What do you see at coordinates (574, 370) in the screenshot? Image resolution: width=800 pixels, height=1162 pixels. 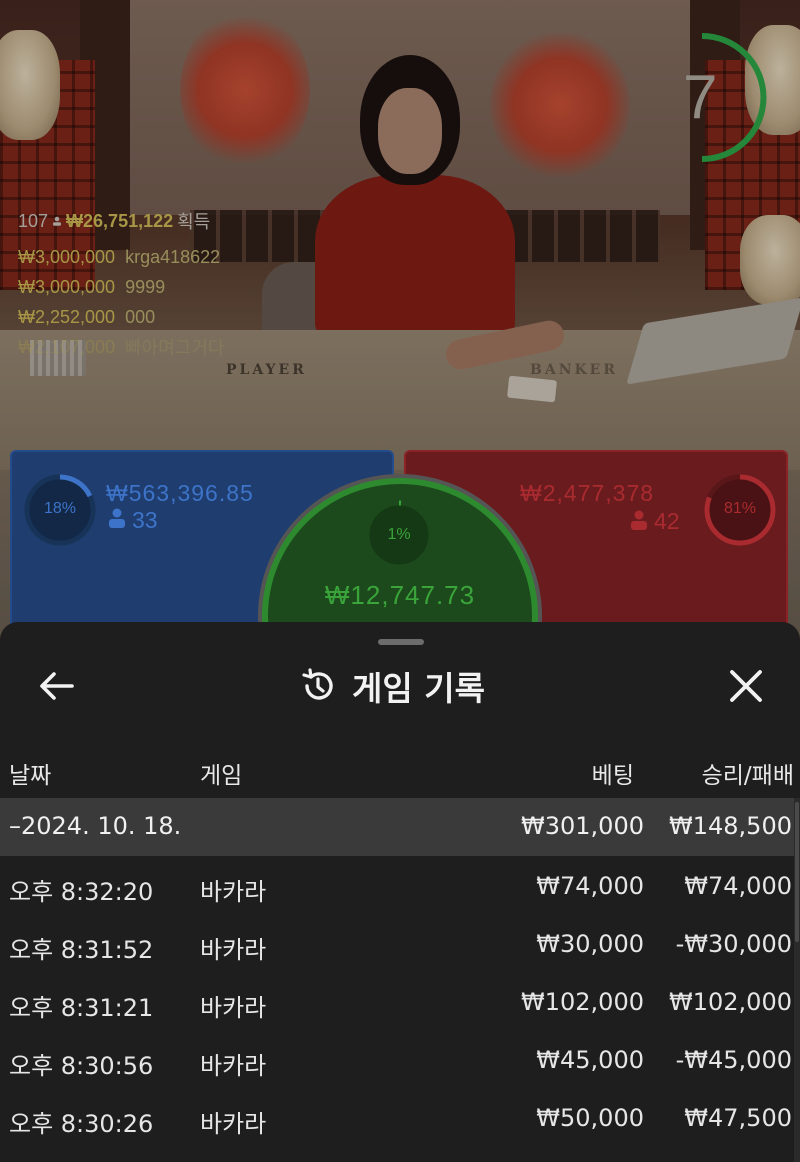 I see `table-label-banker: BANKER` at bounding box center [574, 370].